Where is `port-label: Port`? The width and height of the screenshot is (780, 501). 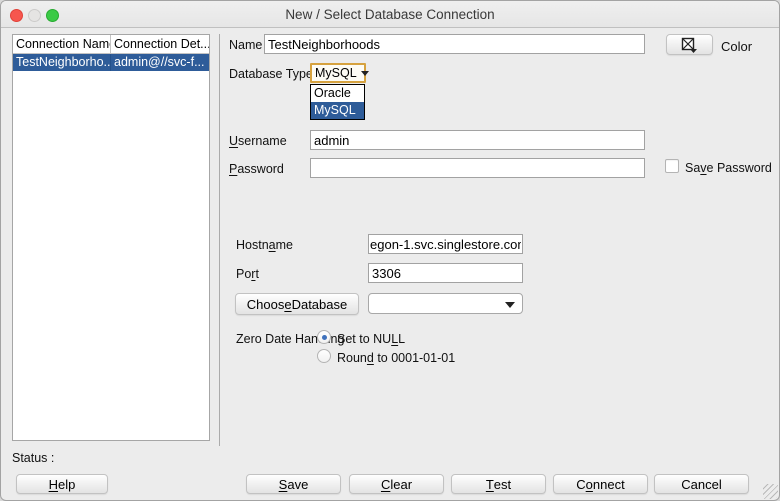
port-label: Port is located at coordinates (247, 274).